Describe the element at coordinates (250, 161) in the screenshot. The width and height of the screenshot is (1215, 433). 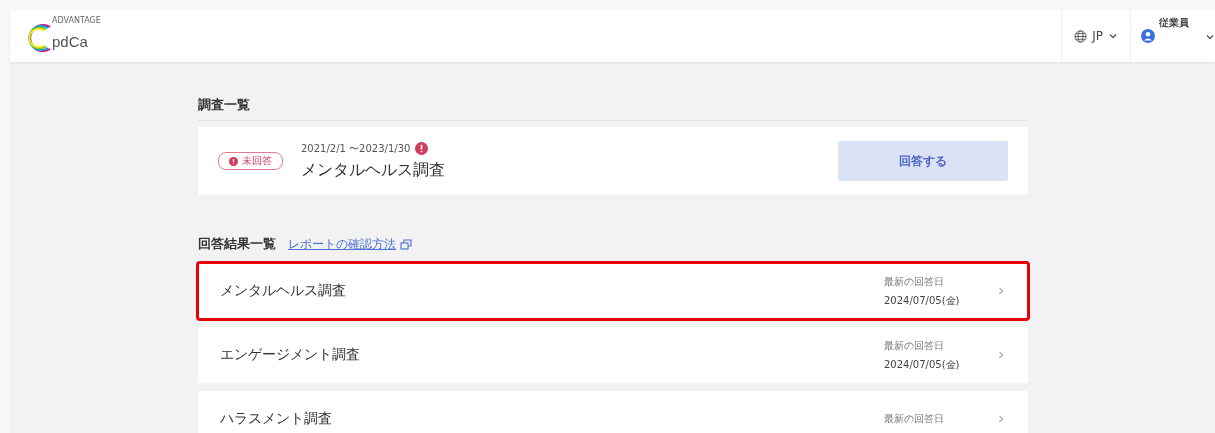
I see `status-badge: 未回答` at that location.